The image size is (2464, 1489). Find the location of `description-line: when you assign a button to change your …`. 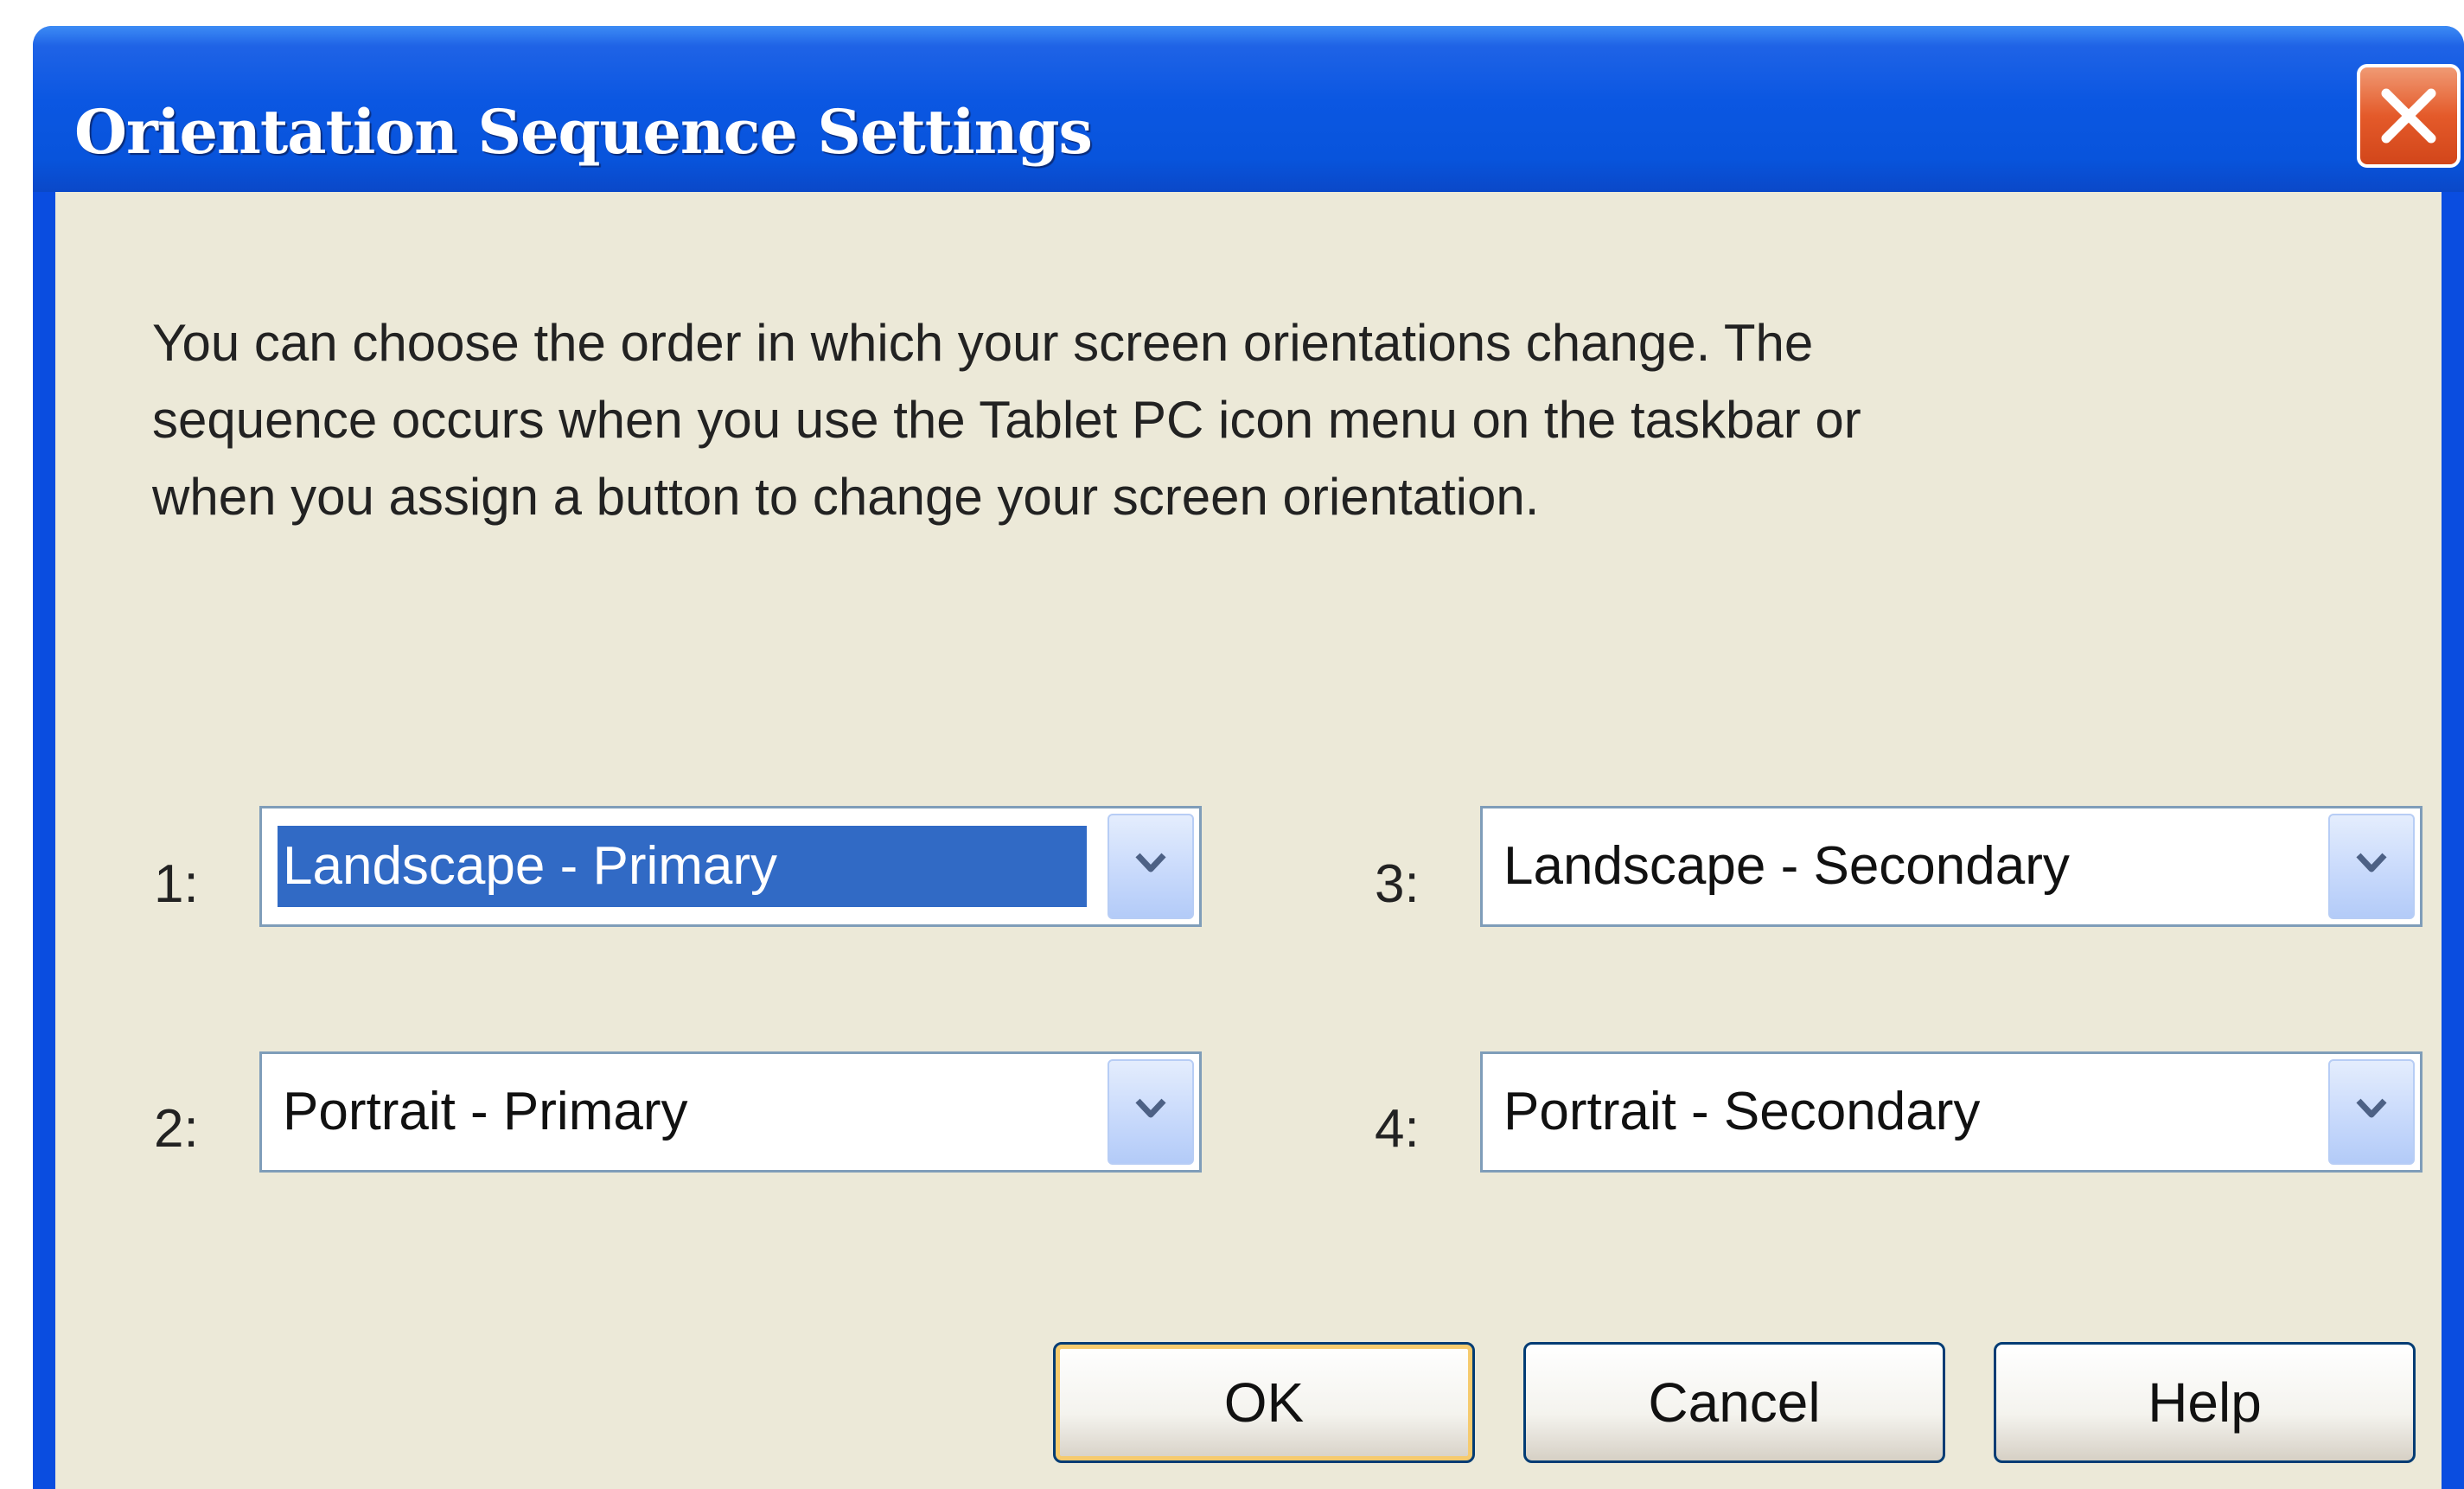

description-line: when you assign a button to change your … is located at coordinates (846, 497).